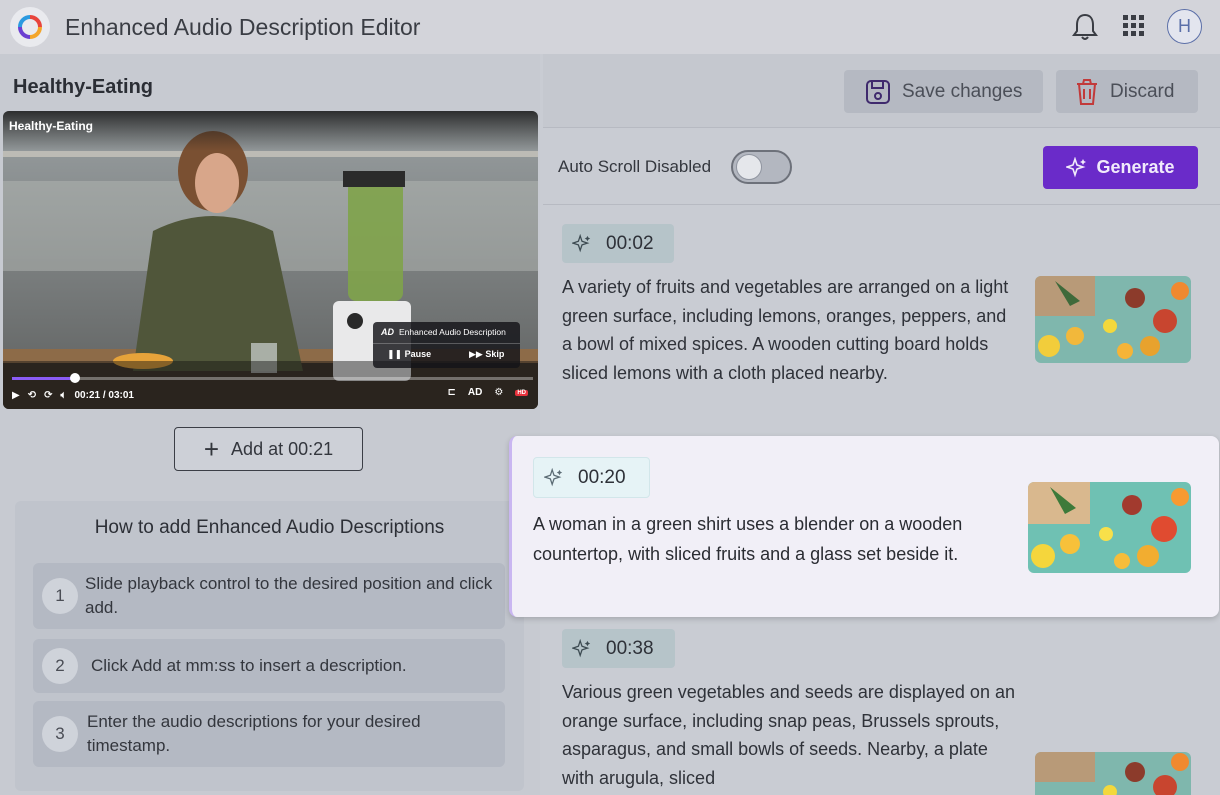 Image resolution: width=1220 pixels, height=795 pixels. What do you see at coordinates (16, 395) in the screenshot?
I see `play-icon: ▶` at bounding box center [16, 395].